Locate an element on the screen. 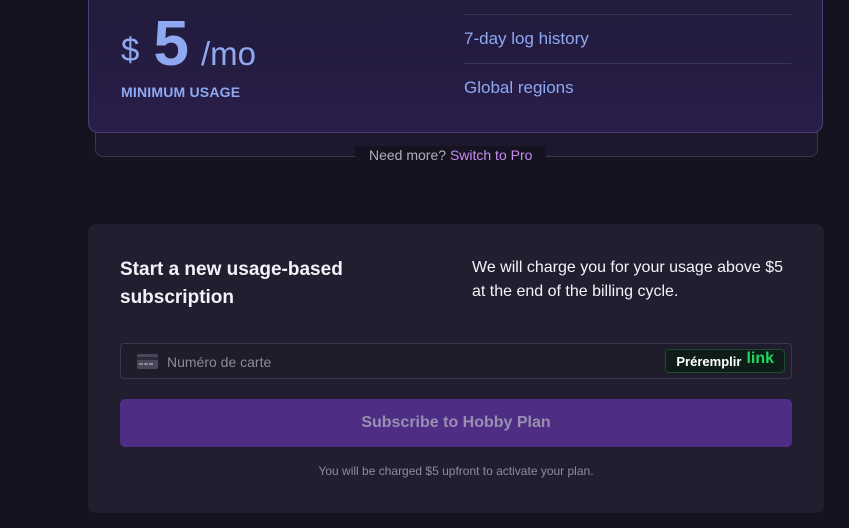 This screenshot has height=528, width=849. need-more-text: Need more? Switch to Pro is located at coordinates (451, 155).